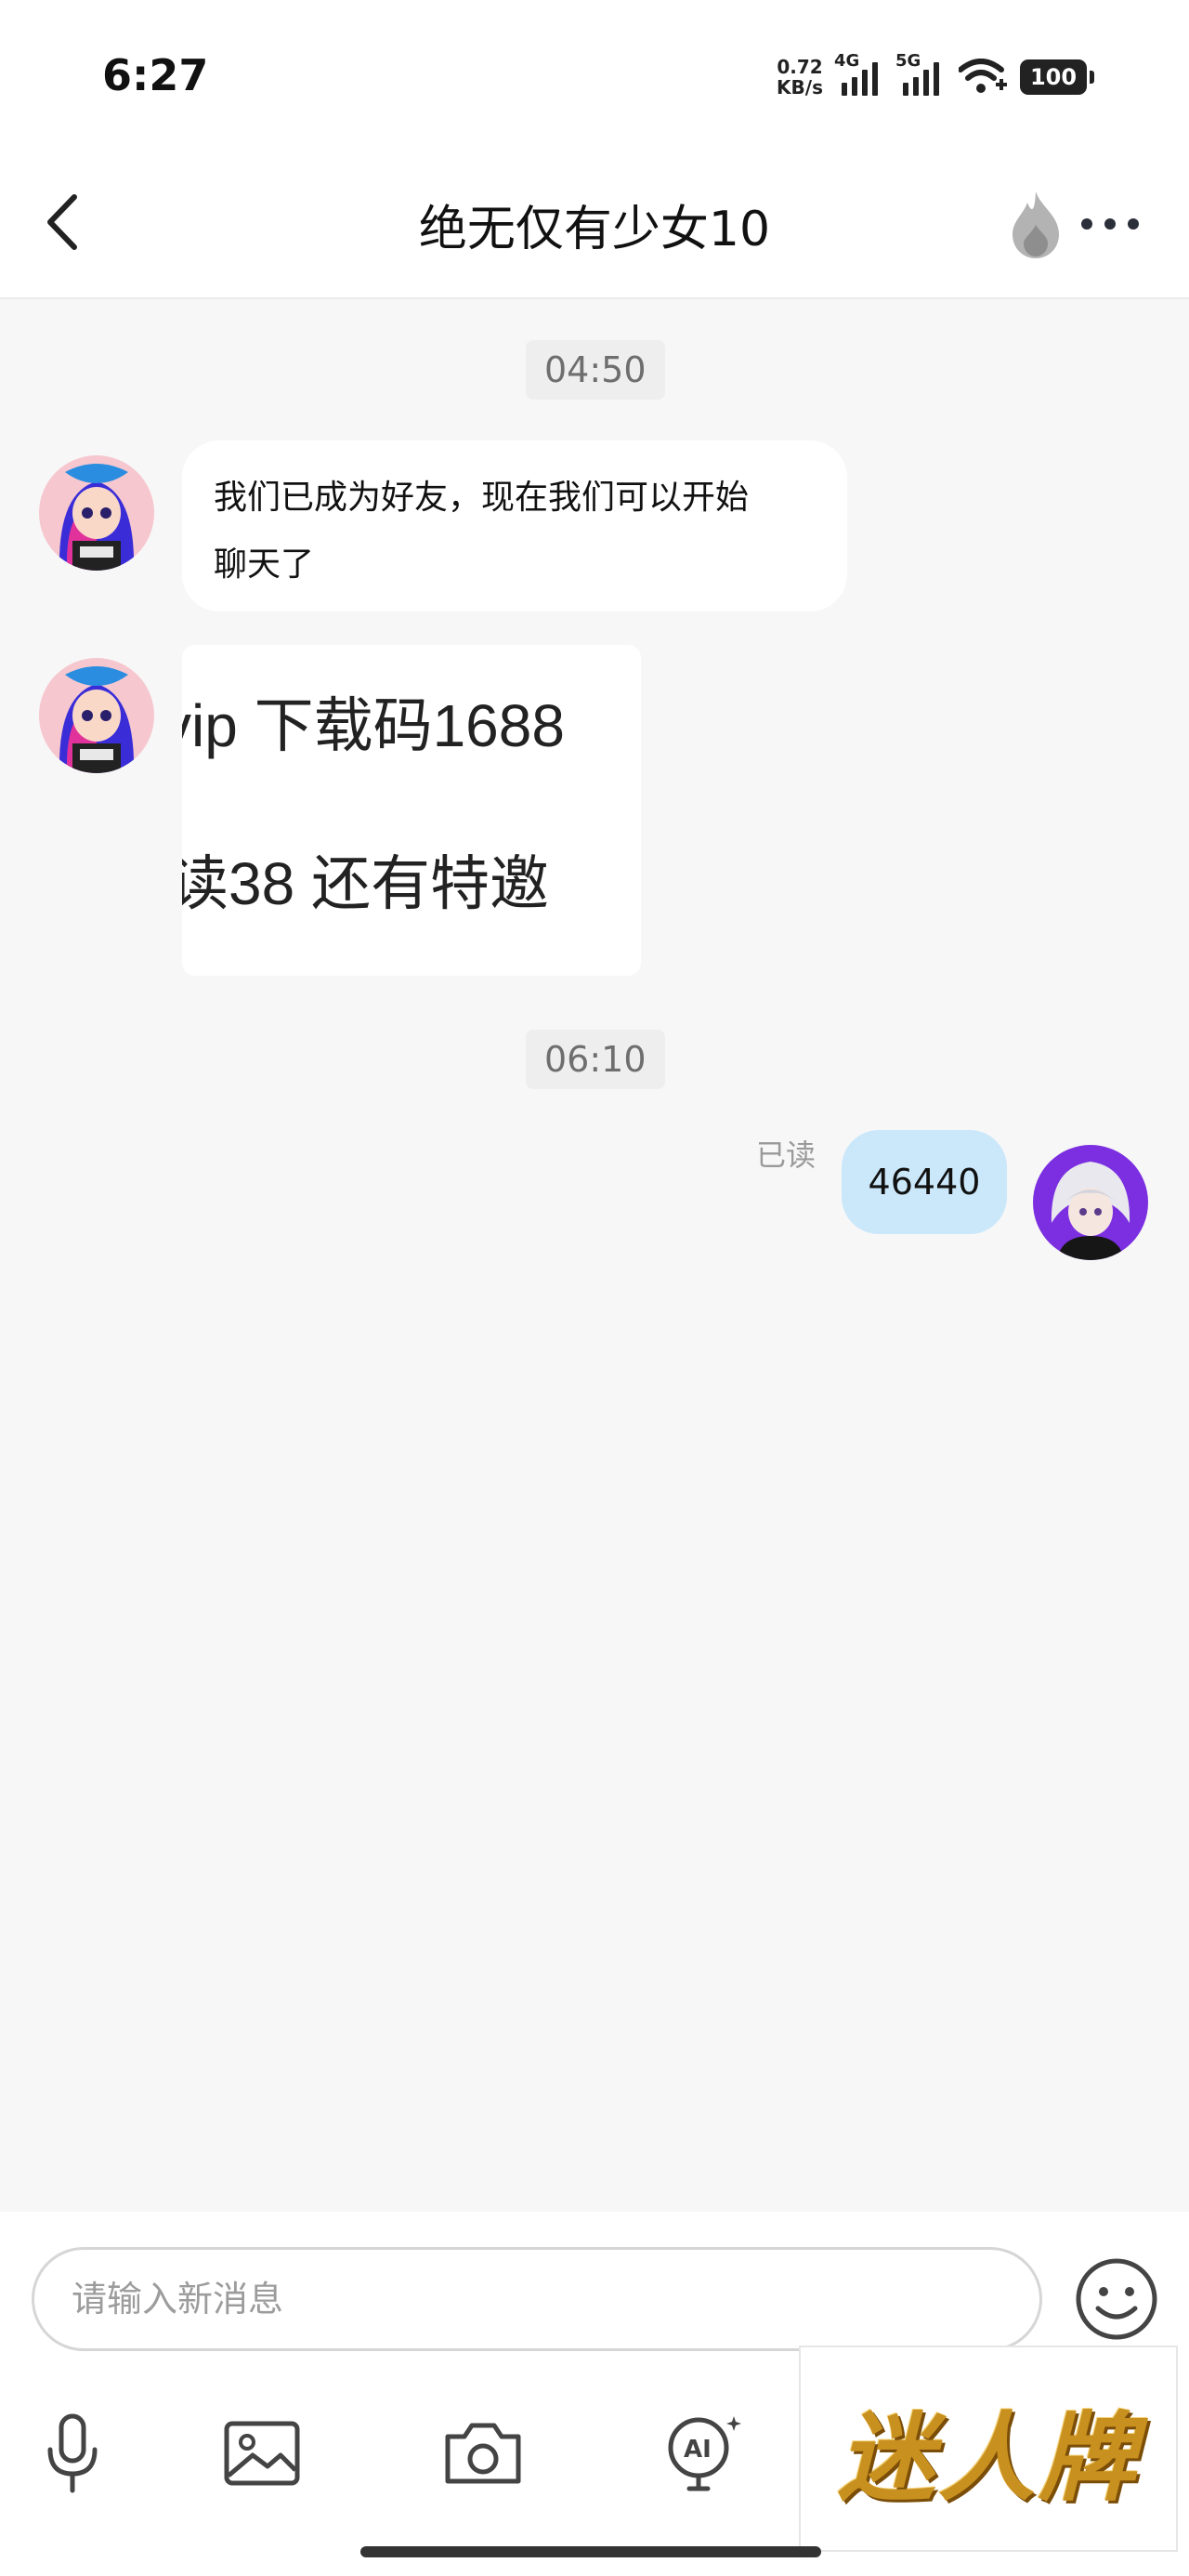 The height and width of the screenshot is (2576, 1189). What do you see at coordinates (365, 883) in the screenshot?
I see `image-text-line: 读38 还有特邀` at bounding box center [365, 883].